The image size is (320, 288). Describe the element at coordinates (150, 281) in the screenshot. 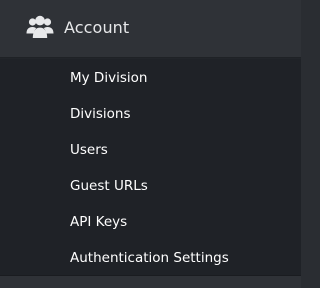

I see `sidebar-next-section` at that location.